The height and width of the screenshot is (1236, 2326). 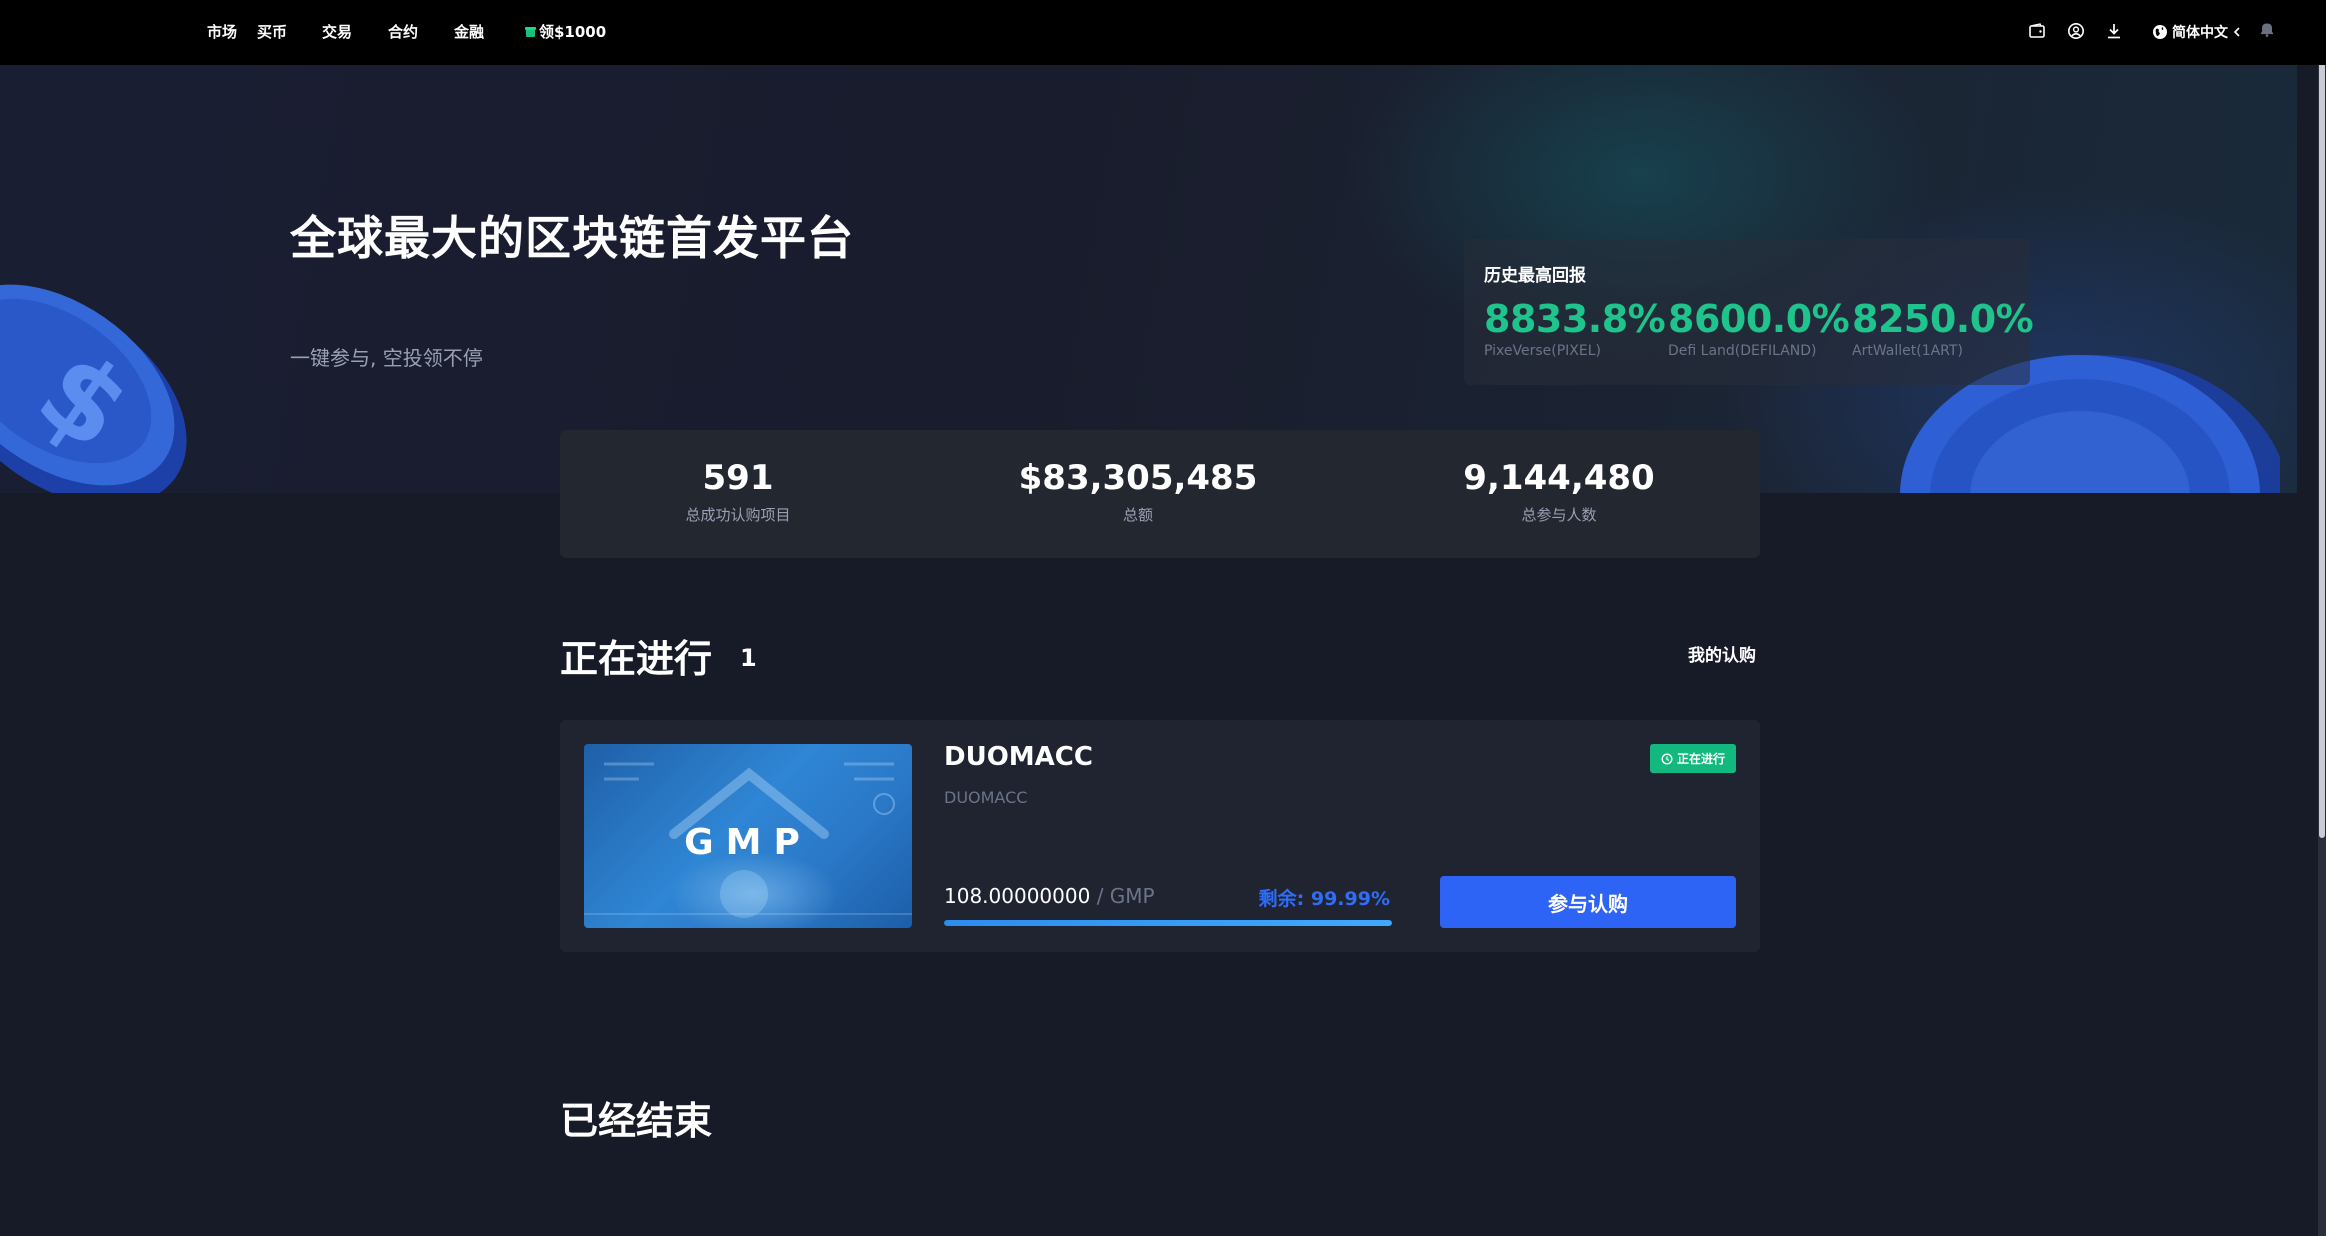 I want to click on remaining-label: 剩余:, so click(x=1281, y=899).